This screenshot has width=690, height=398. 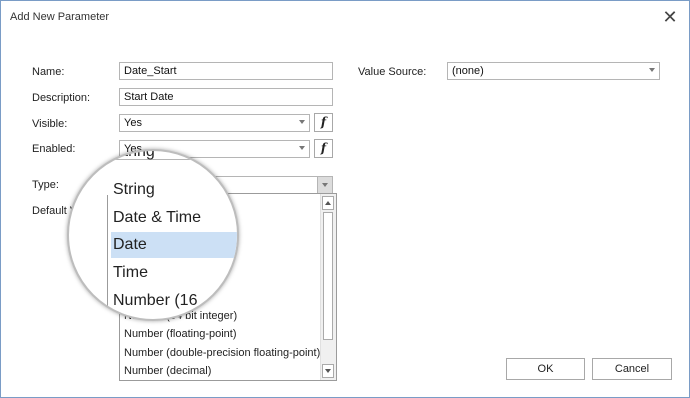 What do you see at coordinates (392, 72) in the screenshot?
I see `value-source-label: Value Source:` at bounding box center [392, 72].